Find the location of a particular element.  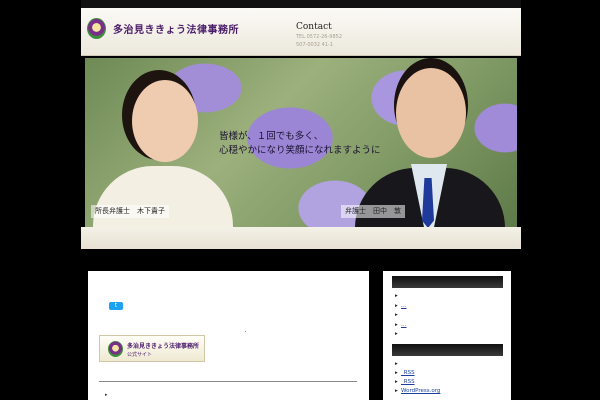

sidebar-item: ▸ WordPress.org is located at coordinates (417, 391).